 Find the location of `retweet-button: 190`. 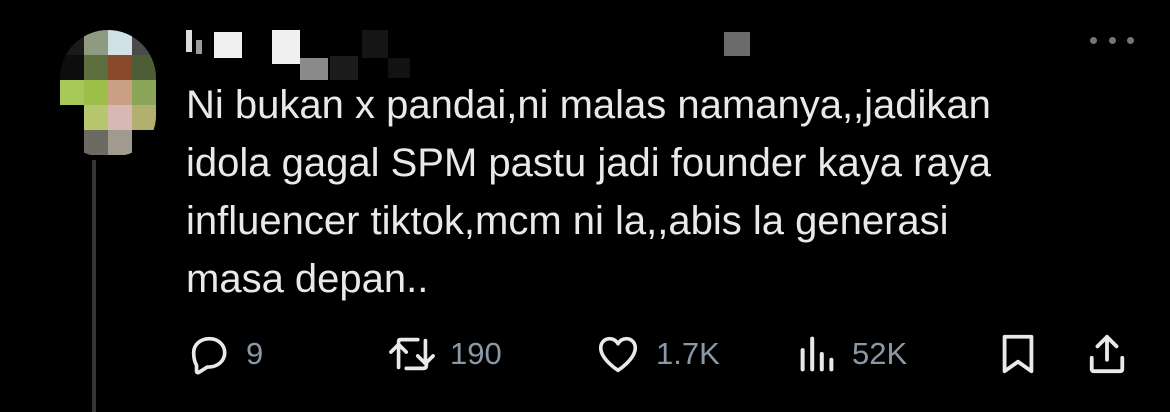

retweet-button: 190 is located at coordinates (444, 354).